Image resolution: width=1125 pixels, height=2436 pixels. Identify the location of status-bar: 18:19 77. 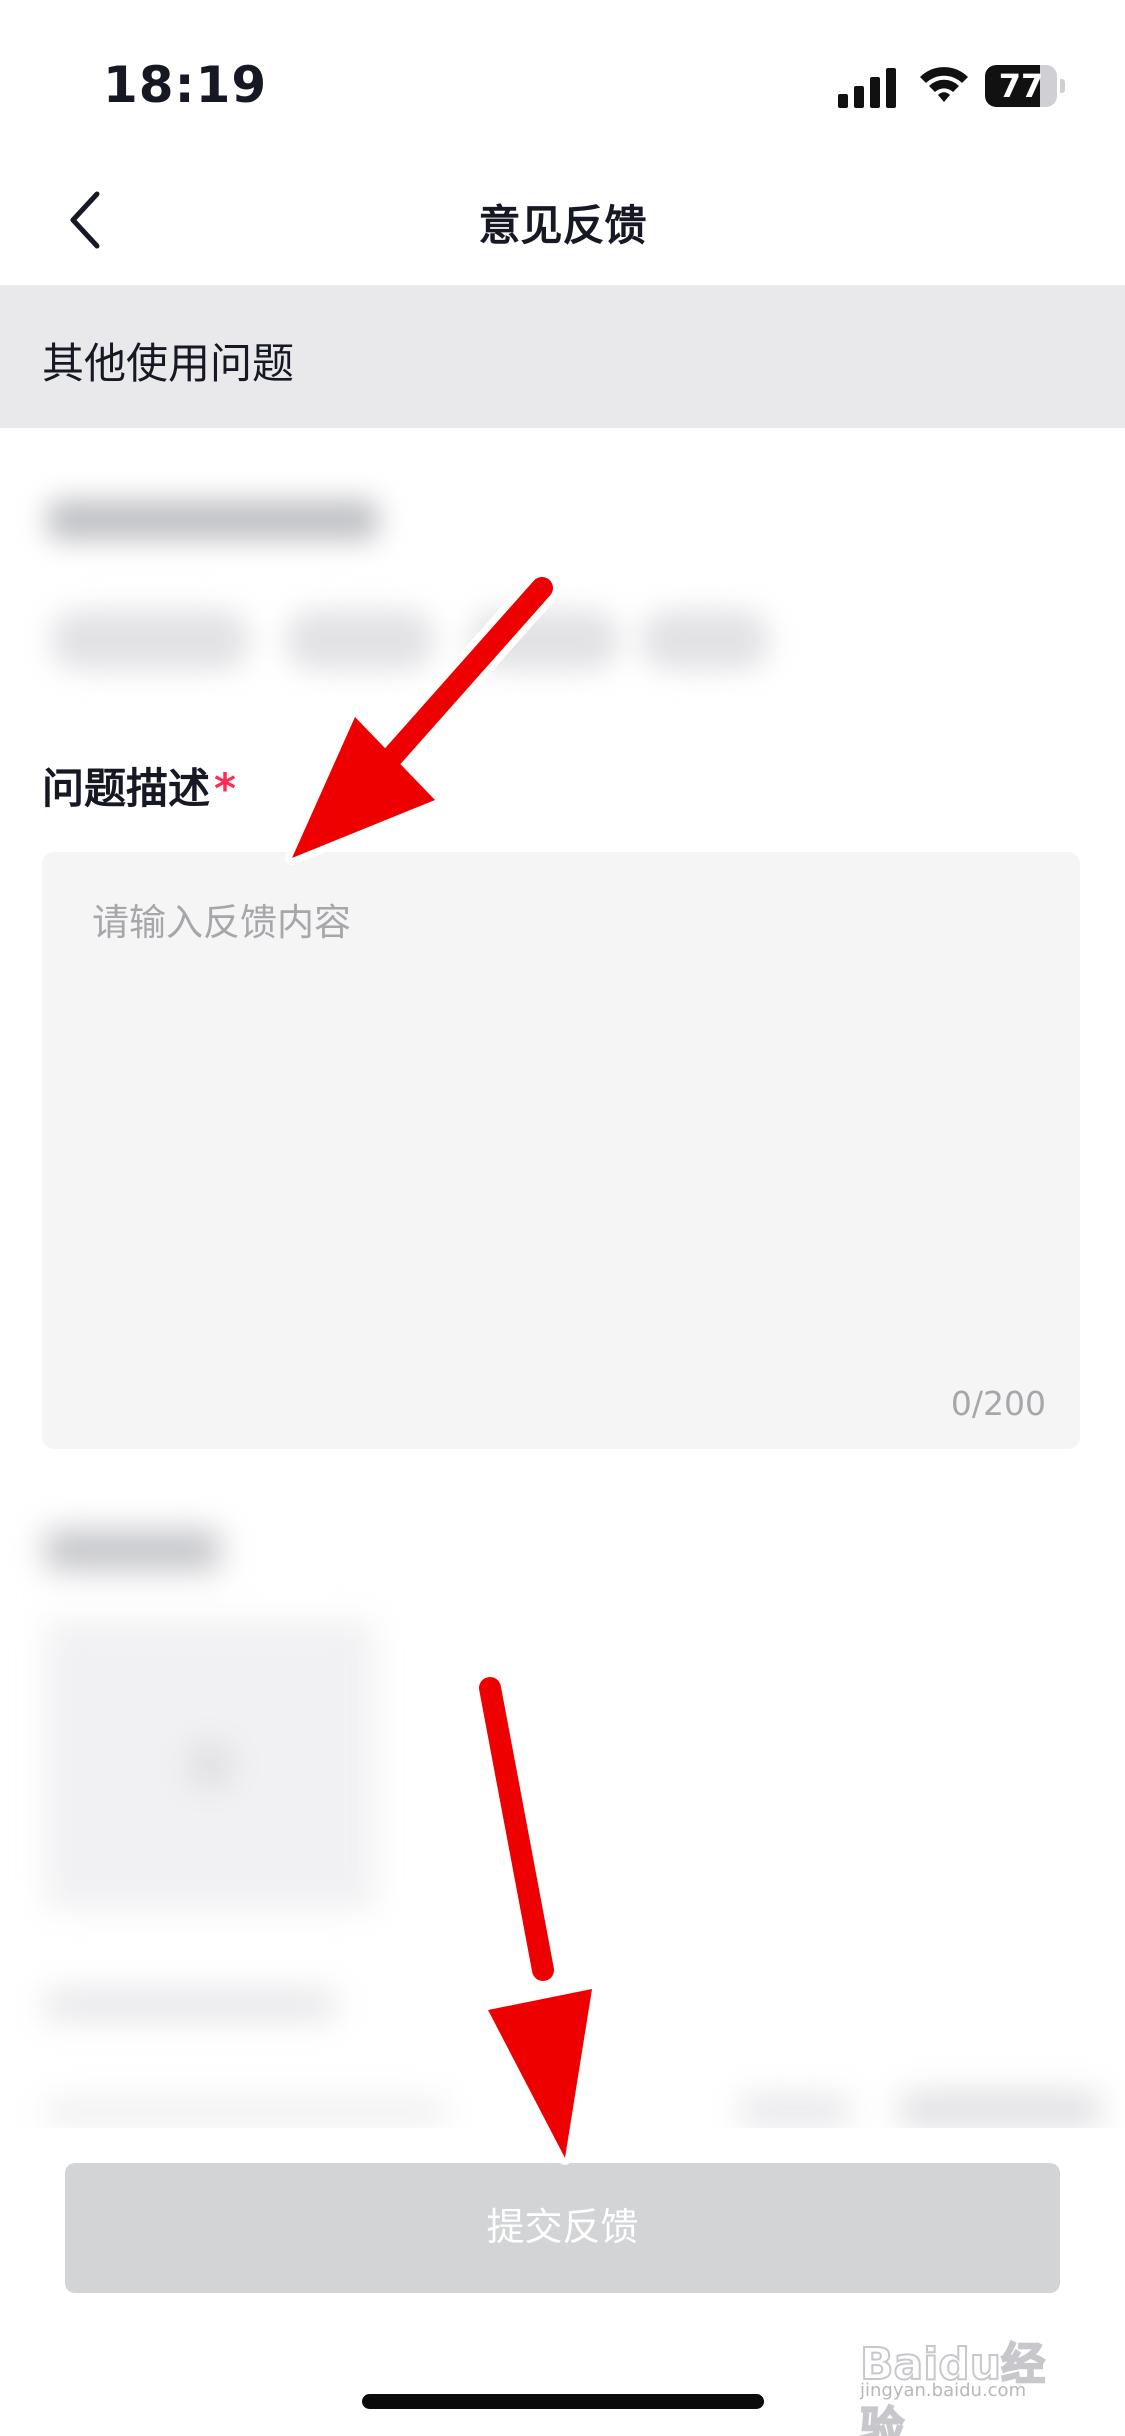
(562, 80).